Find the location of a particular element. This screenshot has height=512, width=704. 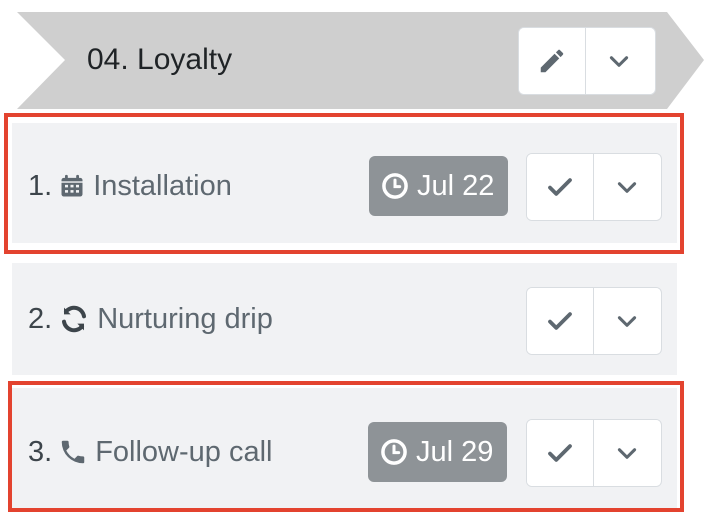

step-number: 2. is located at coordinates (40, 319).